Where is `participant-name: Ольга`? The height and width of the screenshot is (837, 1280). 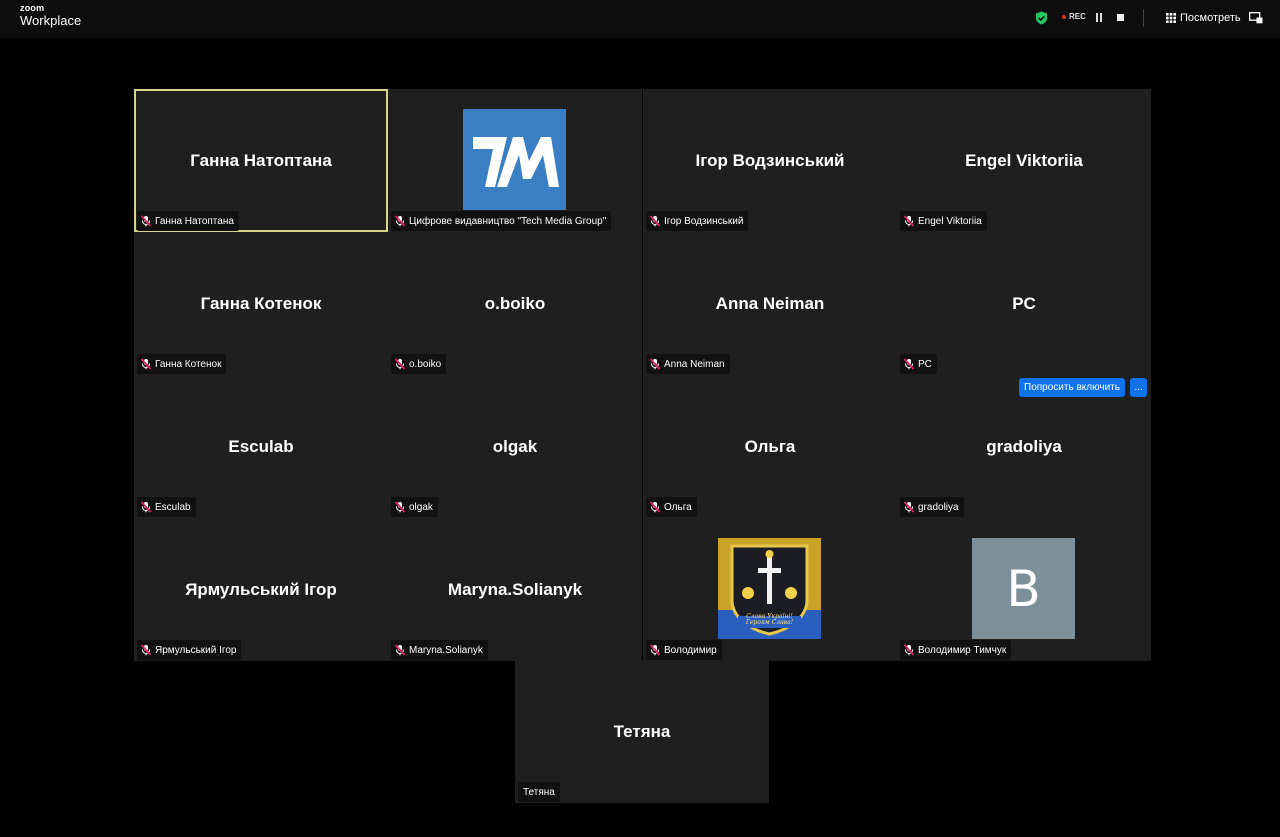 participant-name: Ольга is located at coordinates (770, 446).